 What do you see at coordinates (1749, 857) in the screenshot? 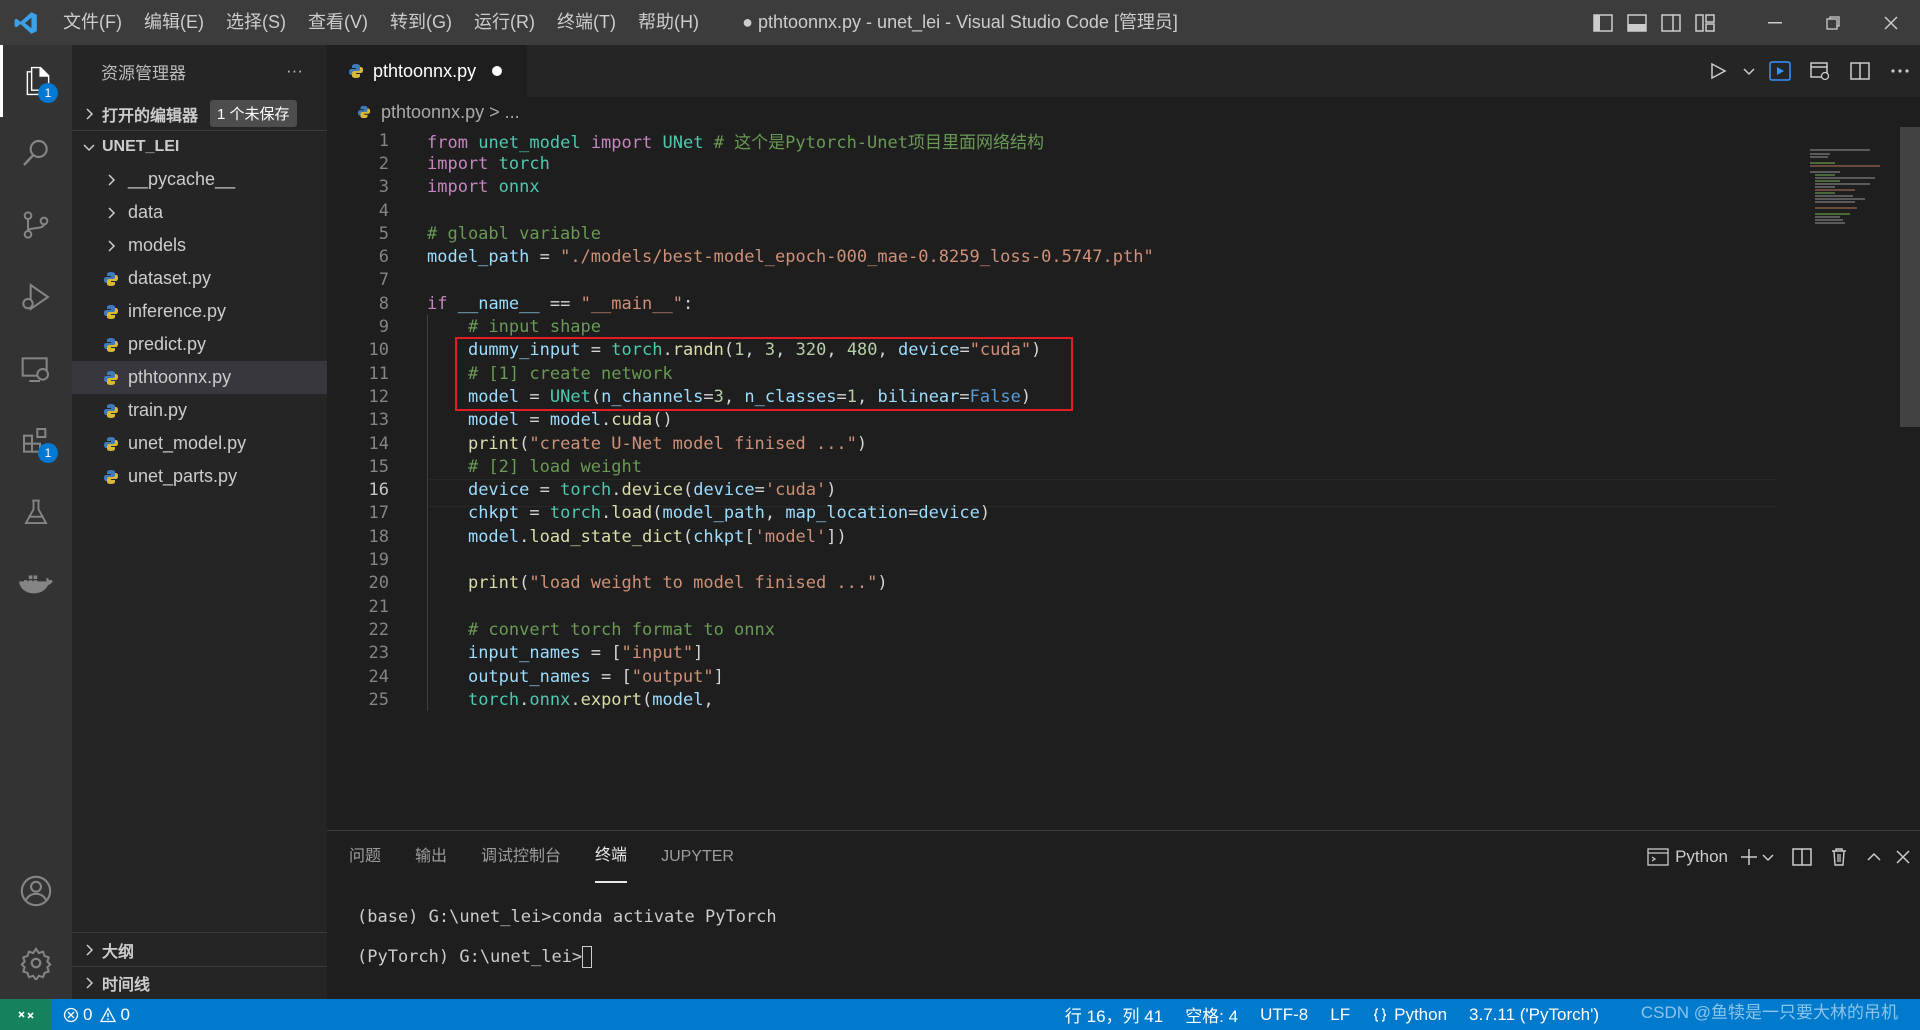
I see `new-terminal-plus-icon` at bounding box center [1749, 857].